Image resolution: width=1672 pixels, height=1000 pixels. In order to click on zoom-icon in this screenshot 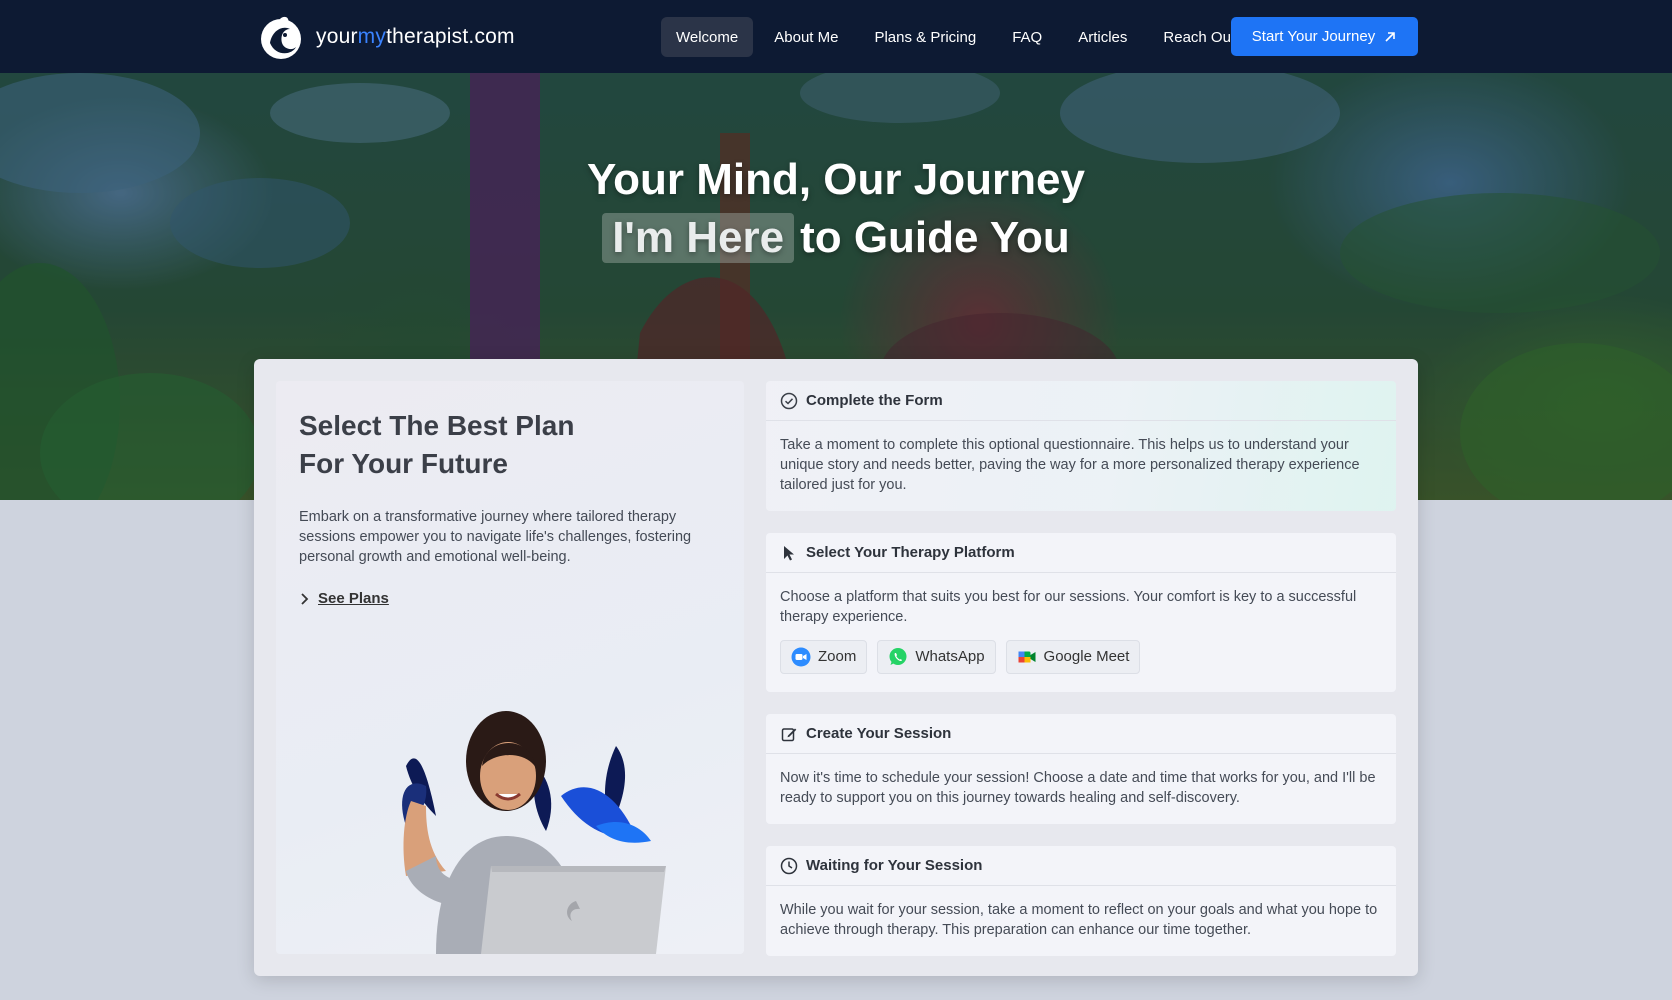, I will do `click(801, 657)`.